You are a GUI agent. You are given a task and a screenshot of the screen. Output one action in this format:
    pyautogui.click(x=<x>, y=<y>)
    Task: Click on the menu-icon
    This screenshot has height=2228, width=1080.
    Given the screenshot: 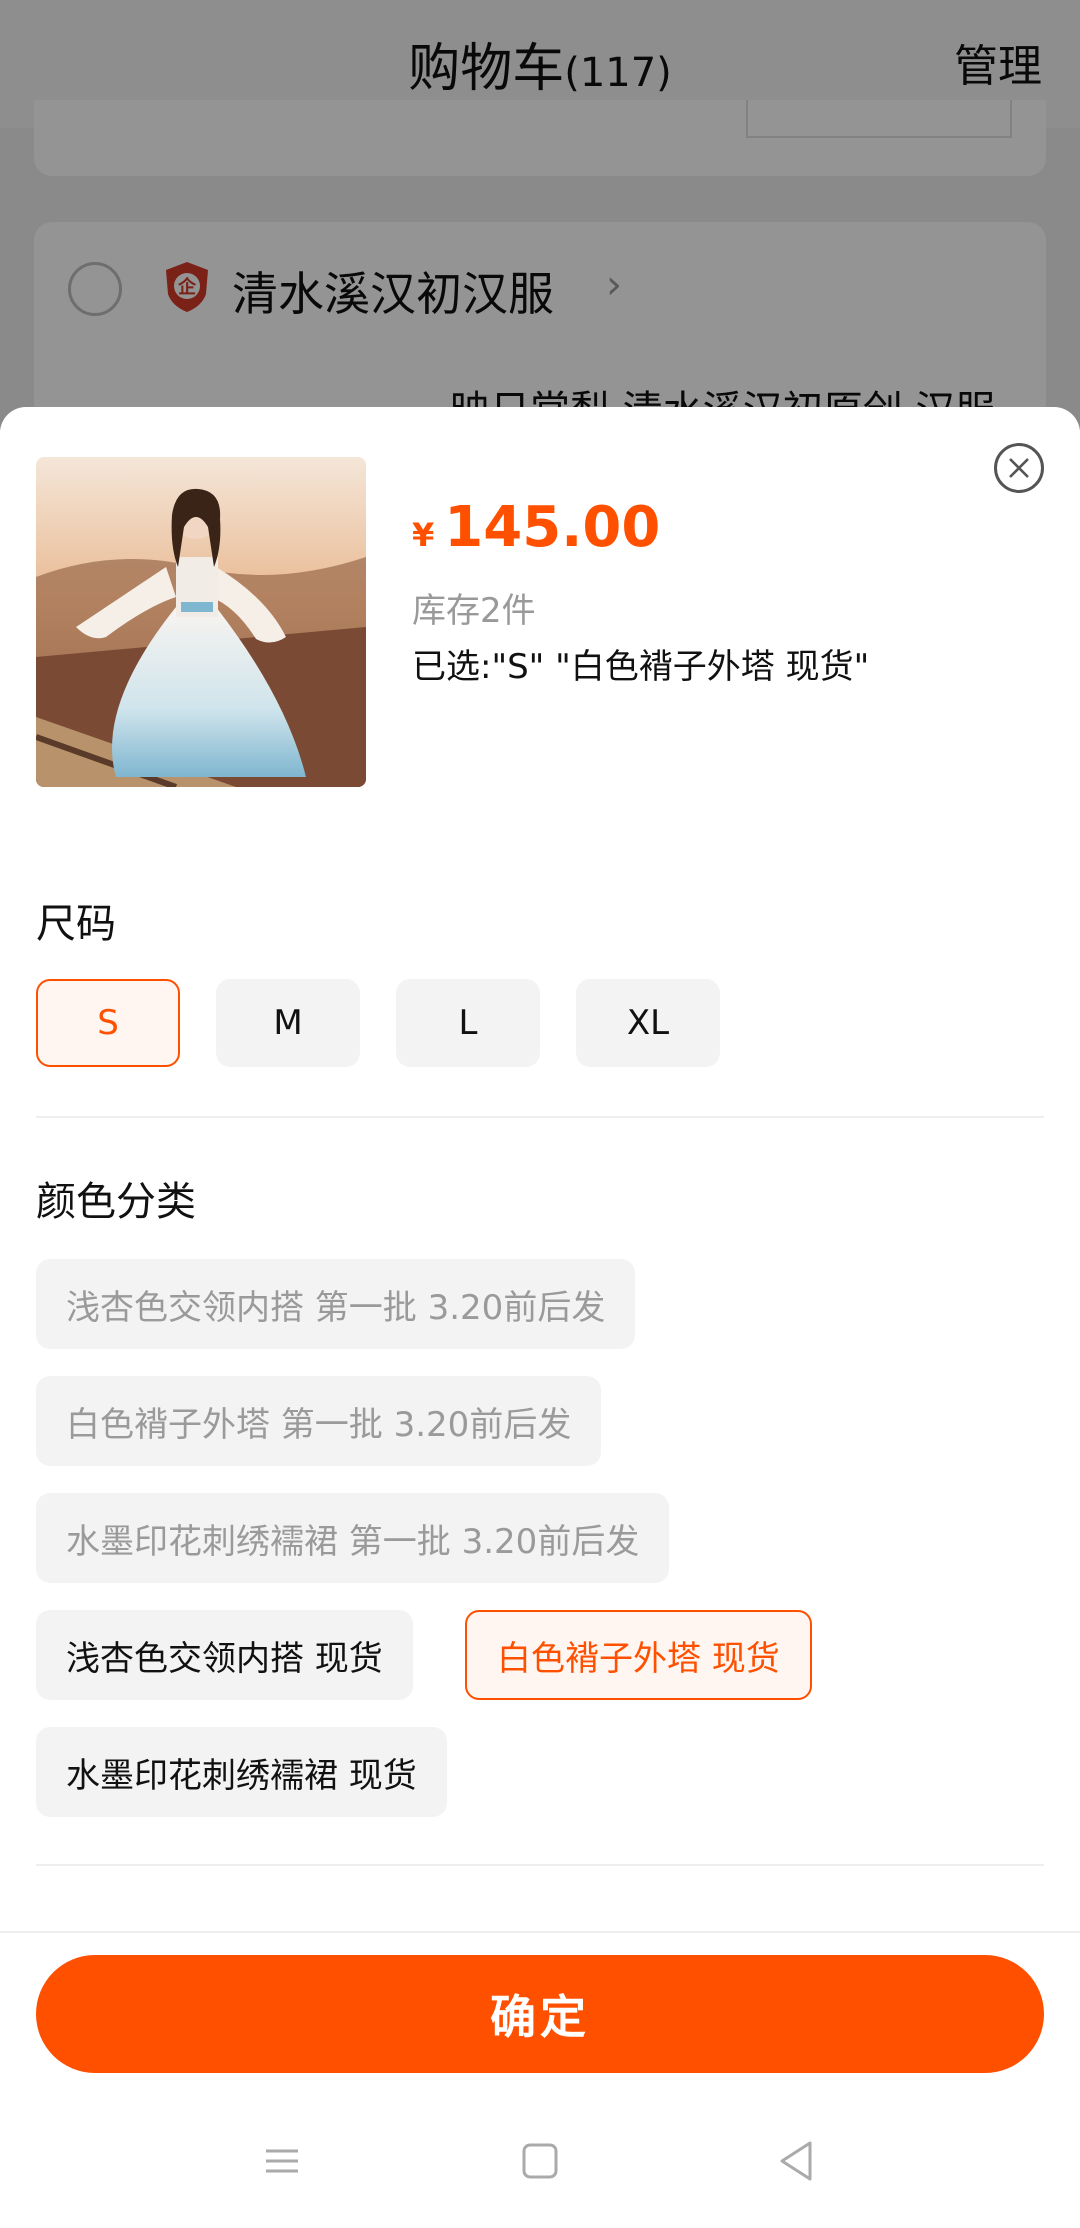 What is the action you would take?
    pyautogui.click(x=282, y=2161)
    